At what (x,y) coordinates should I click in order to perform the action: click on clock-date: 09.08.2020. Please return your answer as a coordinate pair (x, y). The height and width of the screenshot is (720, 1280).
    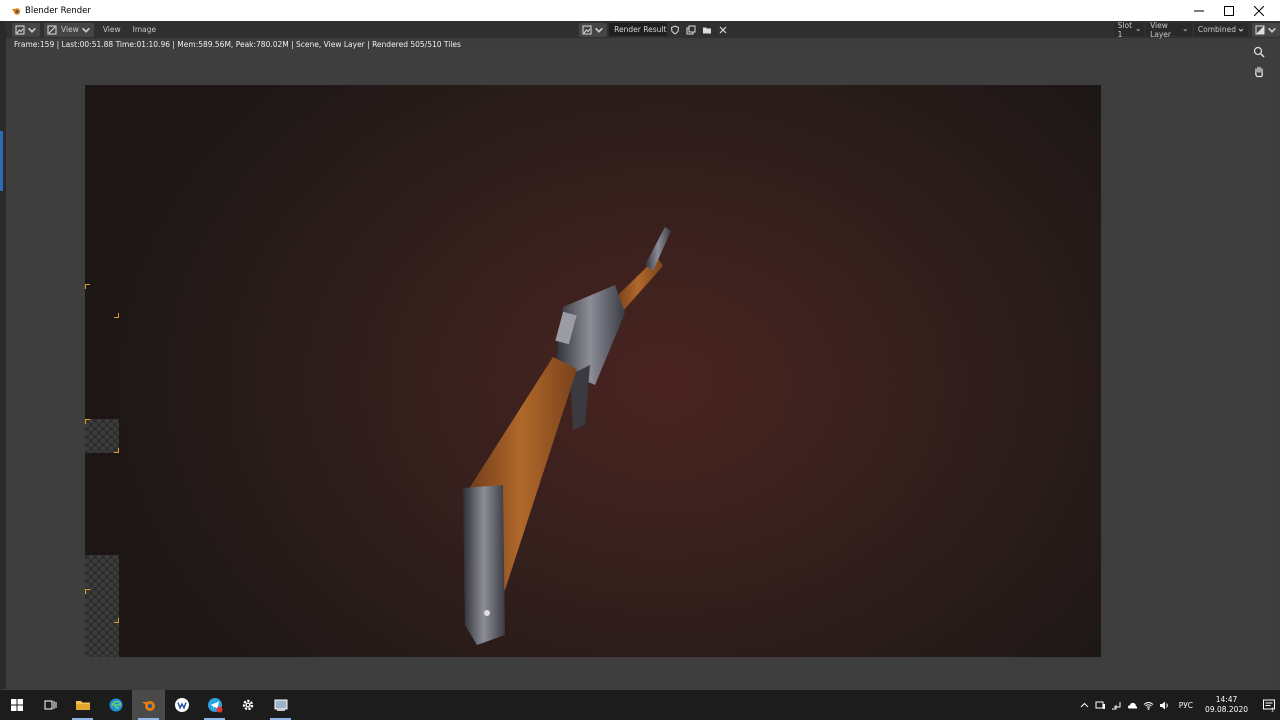
    Looking at the image, I should click on (1226, 709).